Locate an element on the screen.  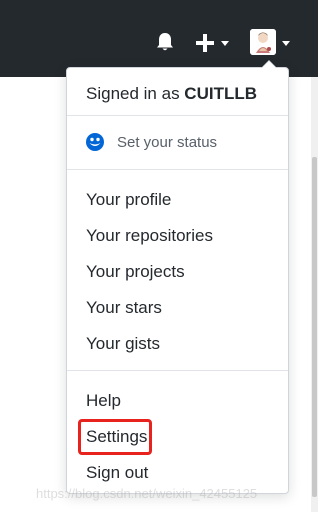
signed-in-header: Signed in as CUITLLB is located at coordinates (171, 94).